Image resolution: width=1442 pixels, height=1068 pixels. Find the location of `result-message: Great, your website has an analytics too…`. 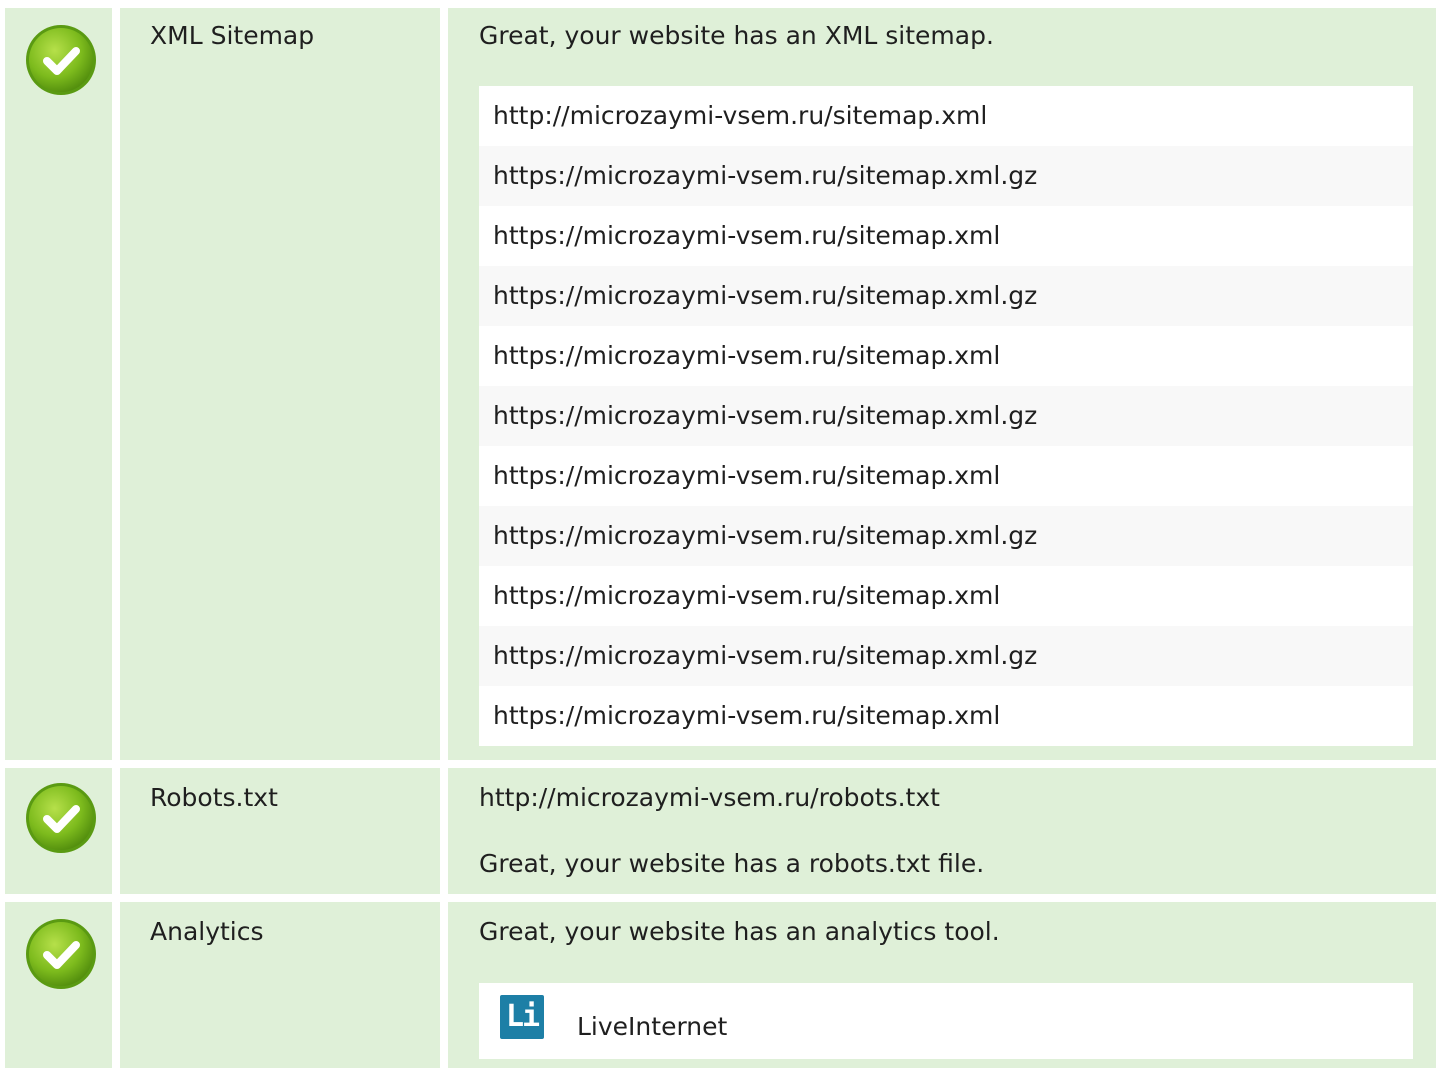

result-message: Great, your website has an analytics too… is located at coordinates (739, 931).